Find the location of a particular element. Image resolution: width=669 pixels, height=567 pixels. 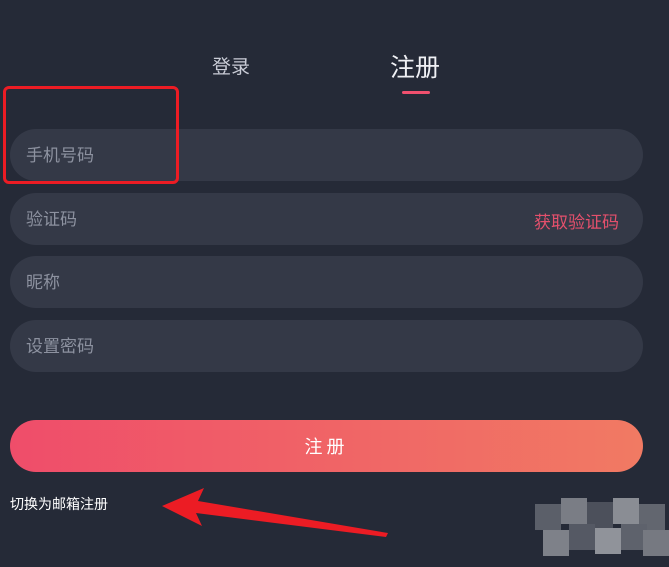

tab-login: 登录 is located at coordinates (231, 65).